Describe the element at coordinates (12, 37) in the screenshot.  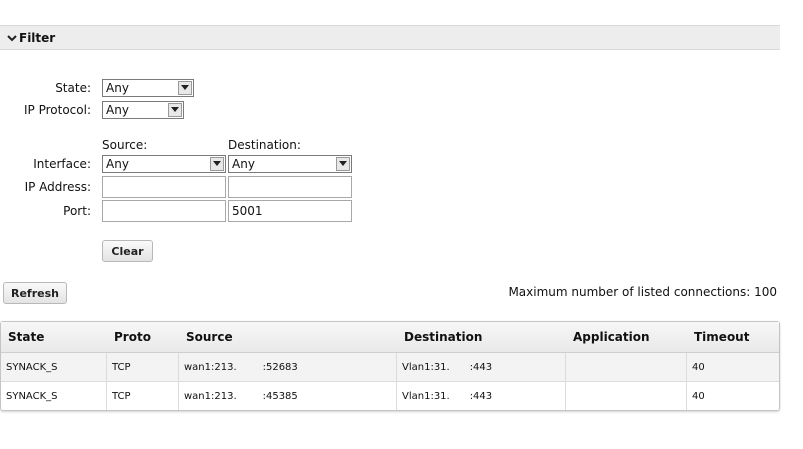
I see `chevron-down-icon` at that location.